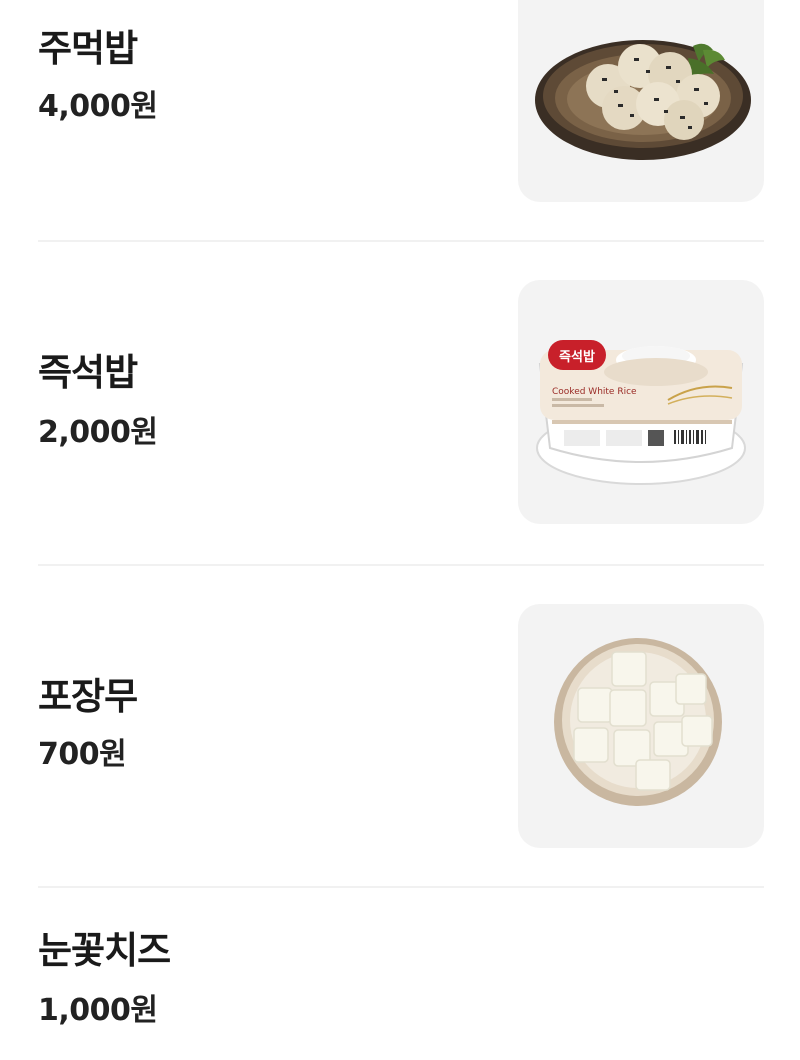  I want to click on package-brand-label: 즉석밥, so click(577, 357).